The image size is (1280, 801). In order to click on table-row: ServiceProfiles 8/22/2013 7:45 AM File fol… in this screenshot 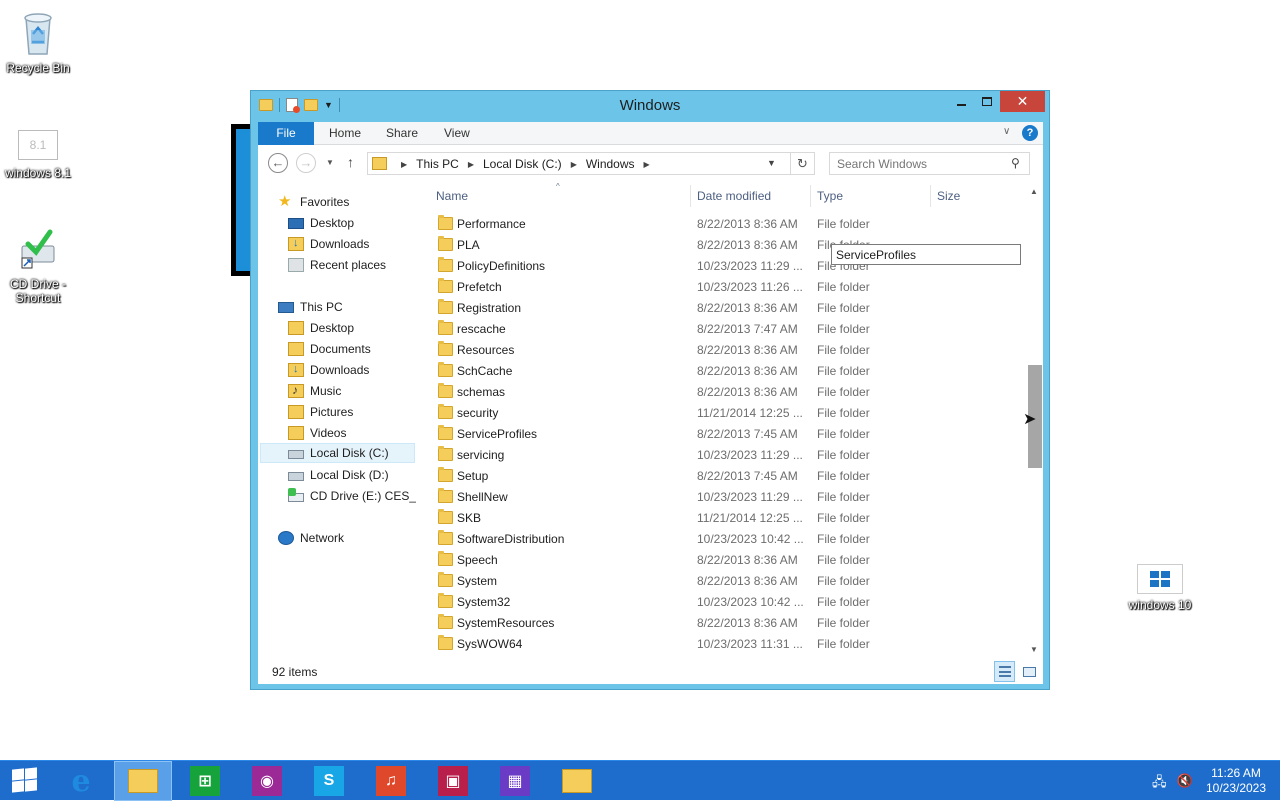, I will do `click(720, 434)`.